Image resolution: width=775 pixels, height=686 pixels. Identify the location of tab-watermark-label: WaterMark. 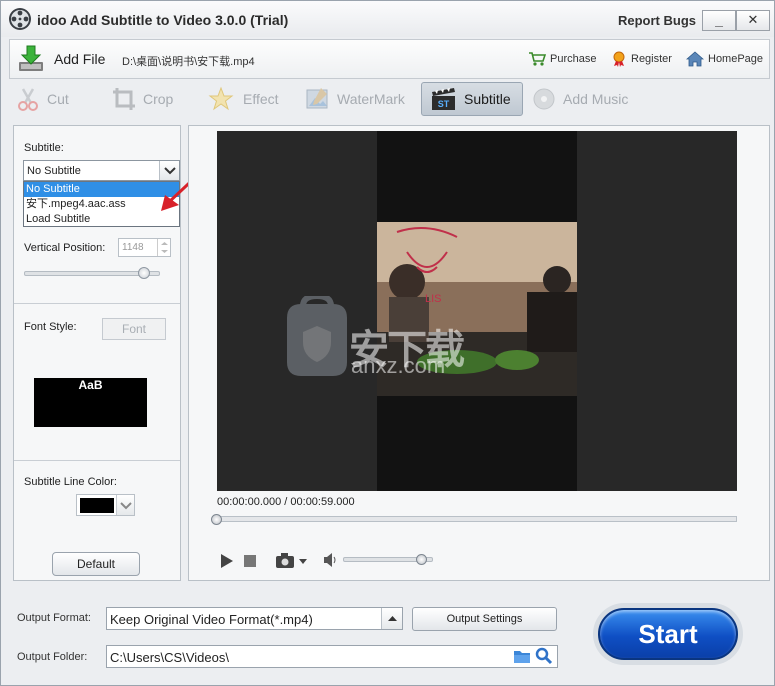
(371, 99).